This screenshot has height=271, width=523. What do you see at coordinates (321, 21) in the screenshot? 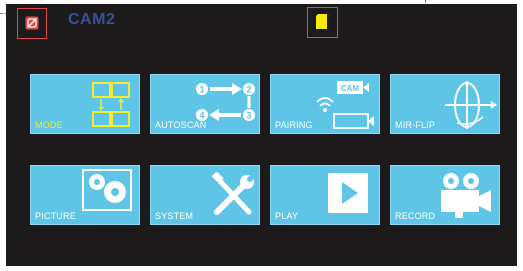
I see `sd-card-icon` at bounding box center [321, 21].